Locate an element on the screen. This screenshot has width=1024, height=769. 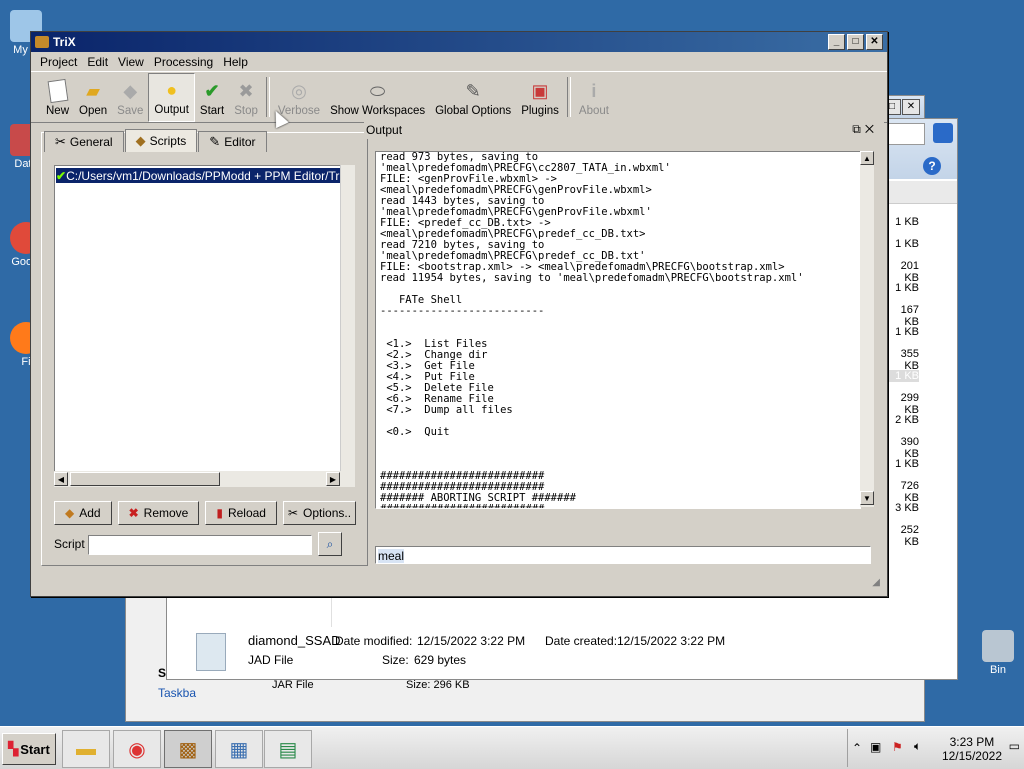
scroll-right-arrow: ▶ is located at coordinates (333, 479).